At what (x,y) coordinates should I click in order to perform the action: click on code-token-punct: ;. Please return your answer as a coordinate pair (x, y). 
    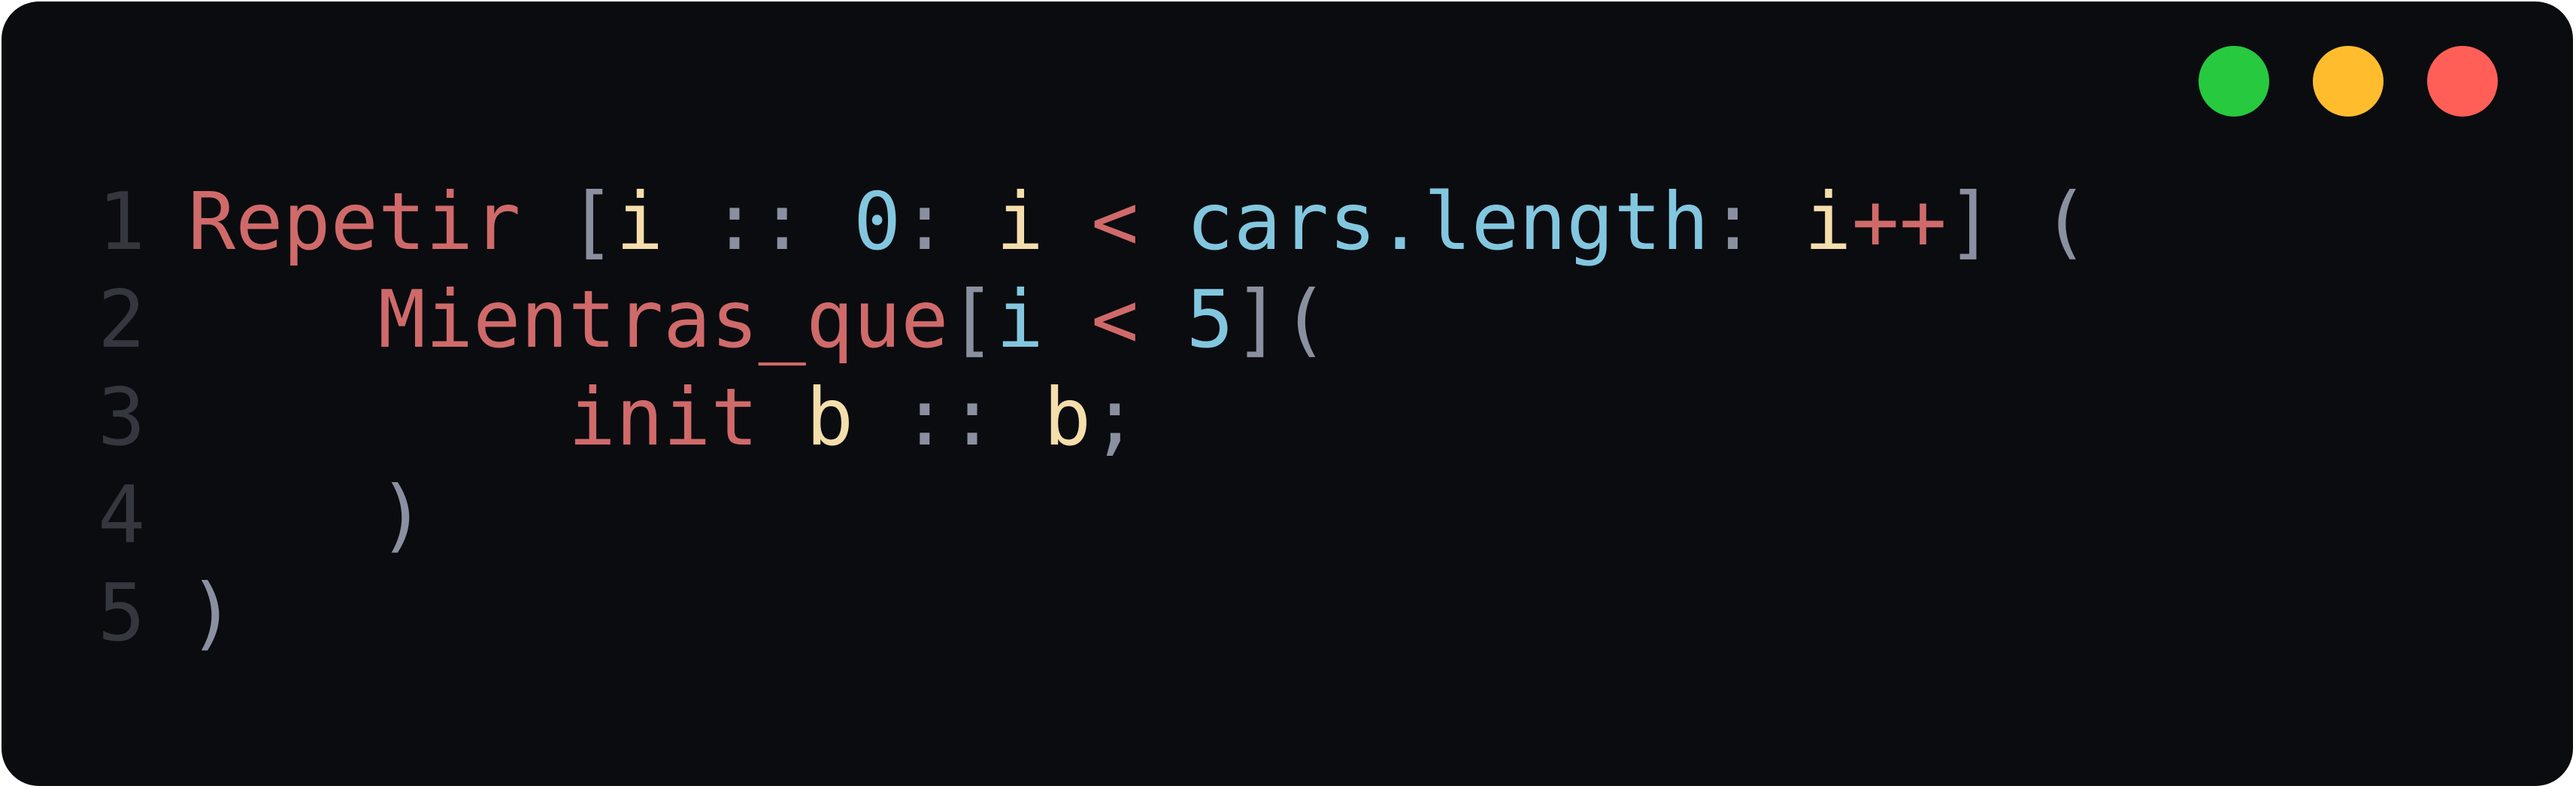
    Looking at the image, I should click on (1115, 418).